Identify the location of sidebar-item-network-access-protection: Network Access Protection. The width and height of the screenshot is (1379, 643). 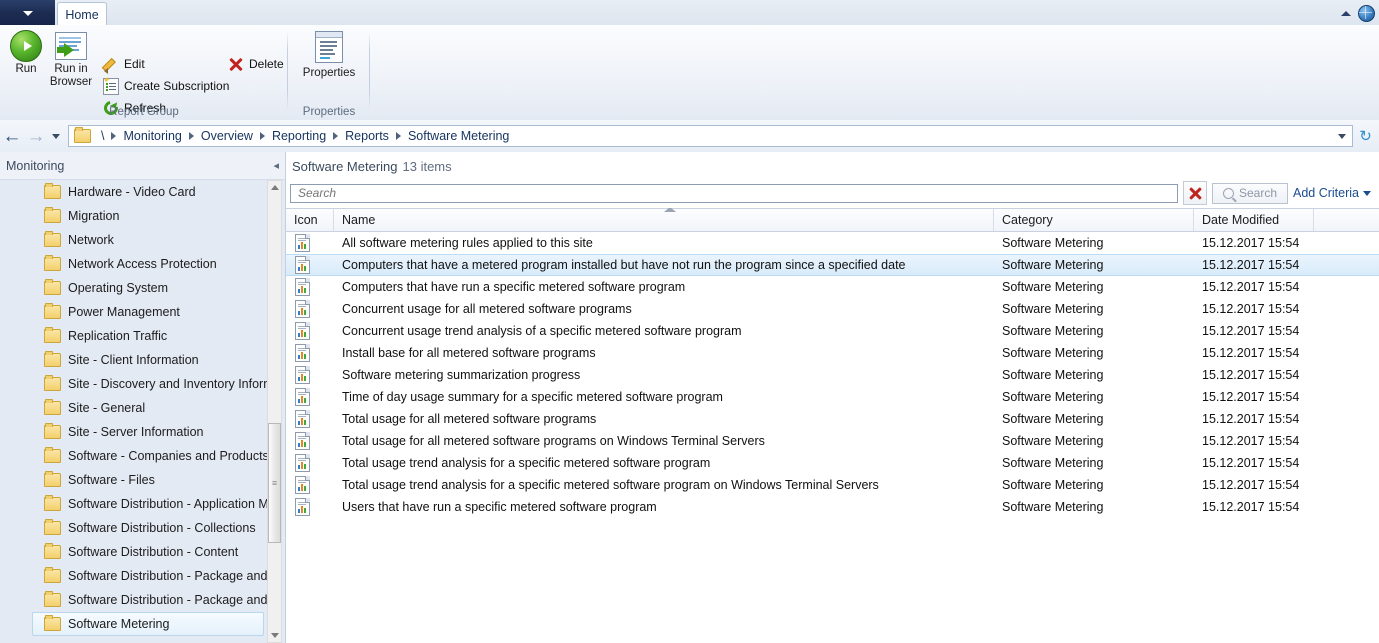
(135, 264).